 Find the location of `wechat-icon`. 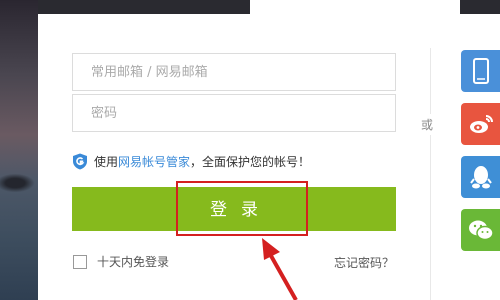

wechat-icon is located at coordinates (481, 230).